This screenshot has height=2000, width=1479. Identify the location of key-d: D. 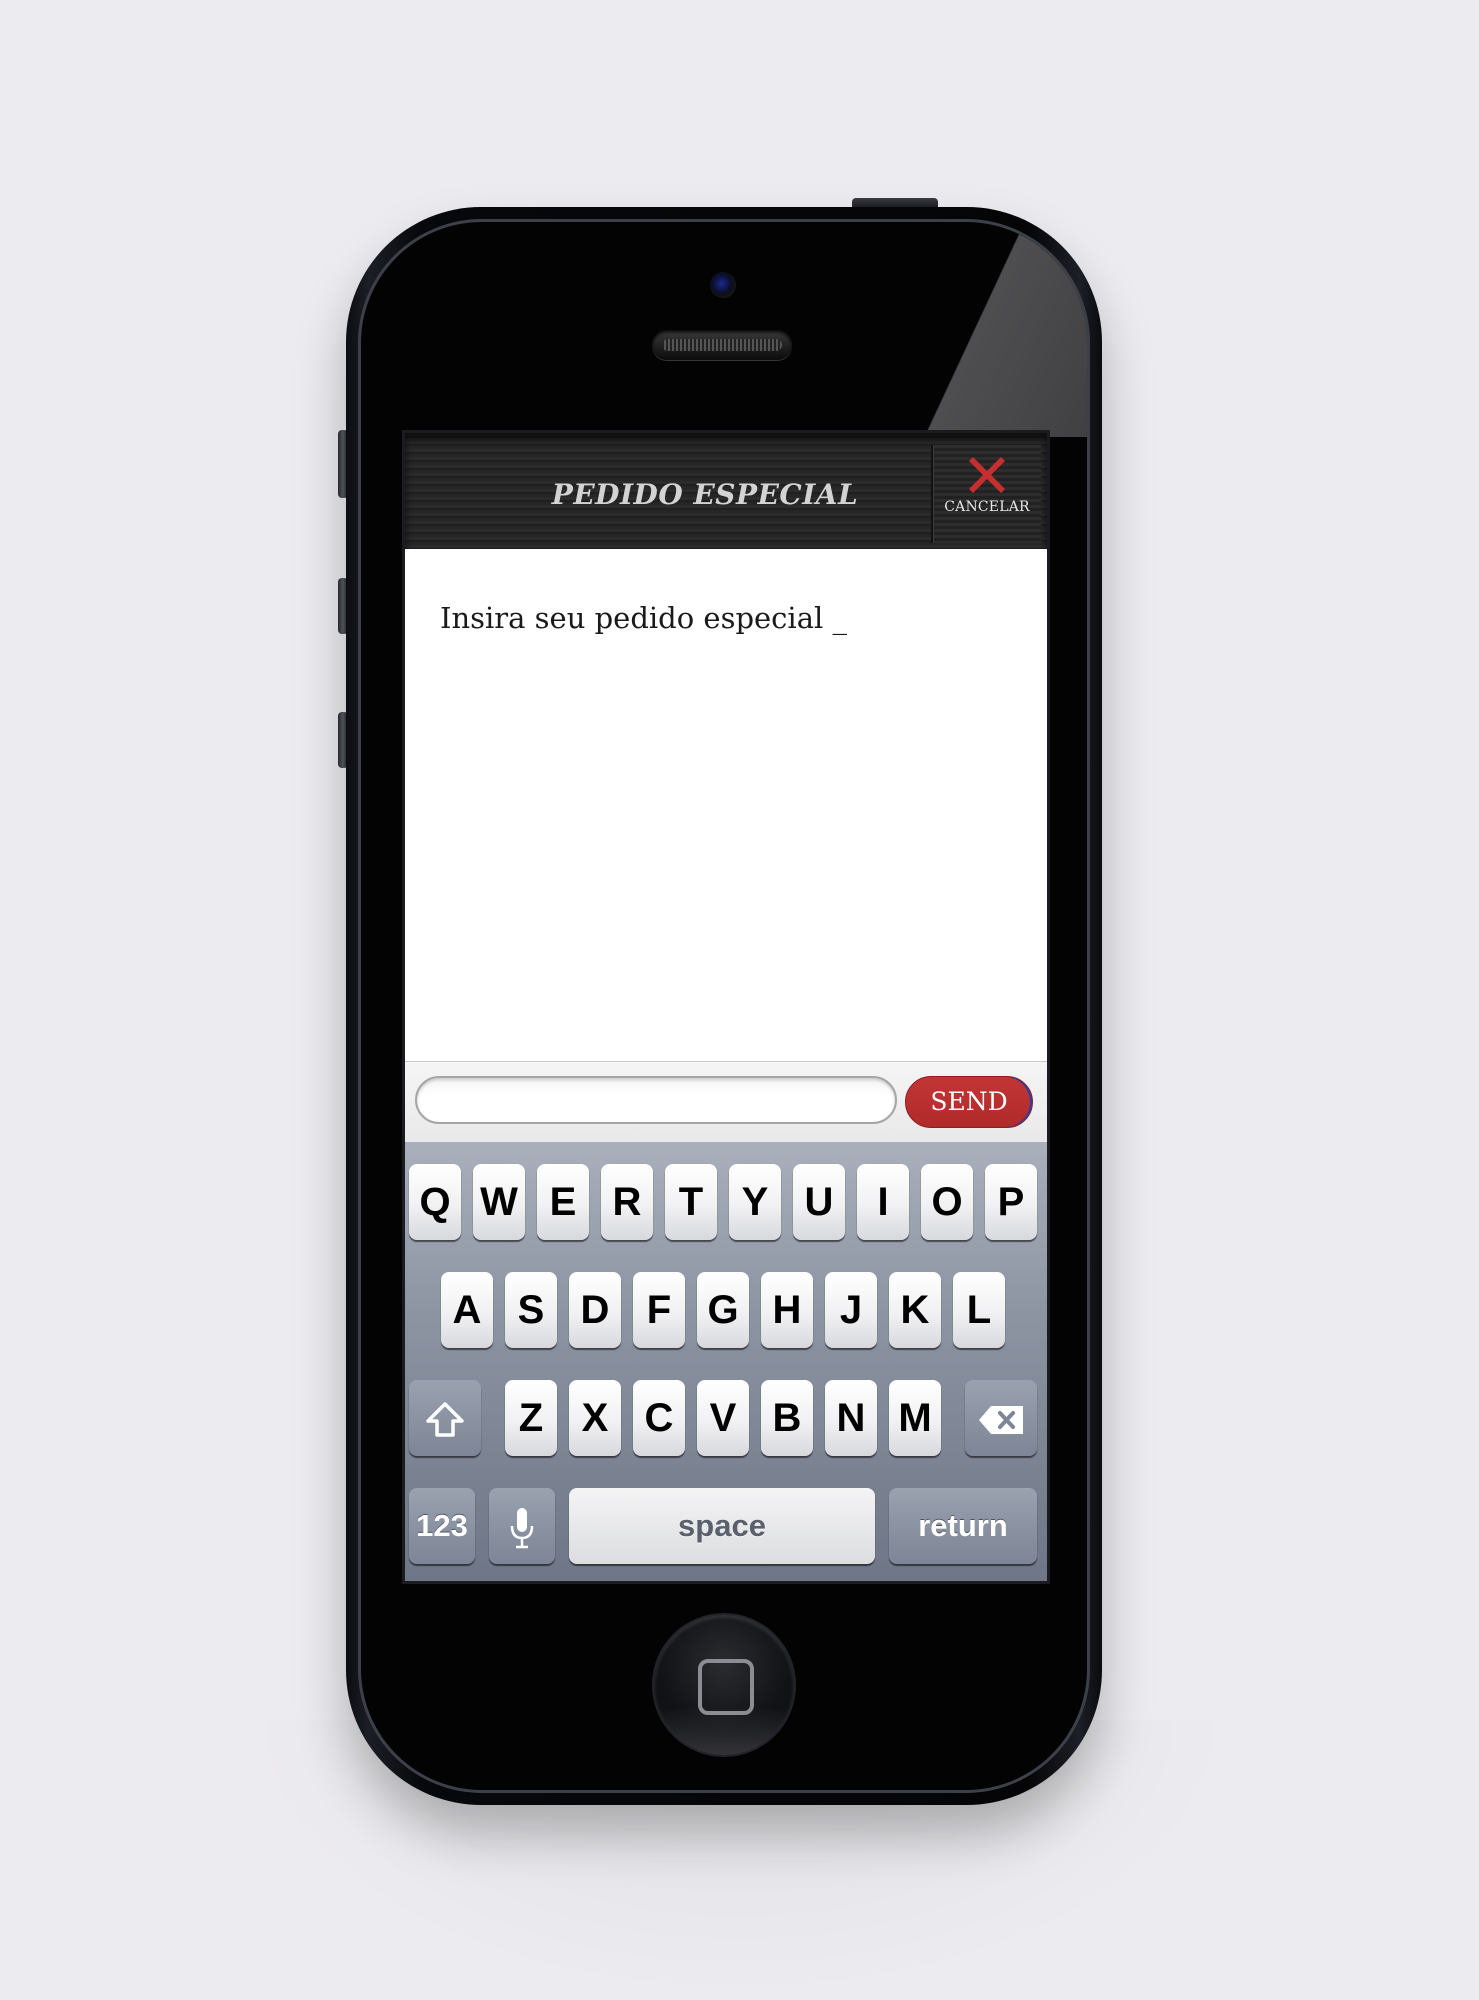
(595, 1310).